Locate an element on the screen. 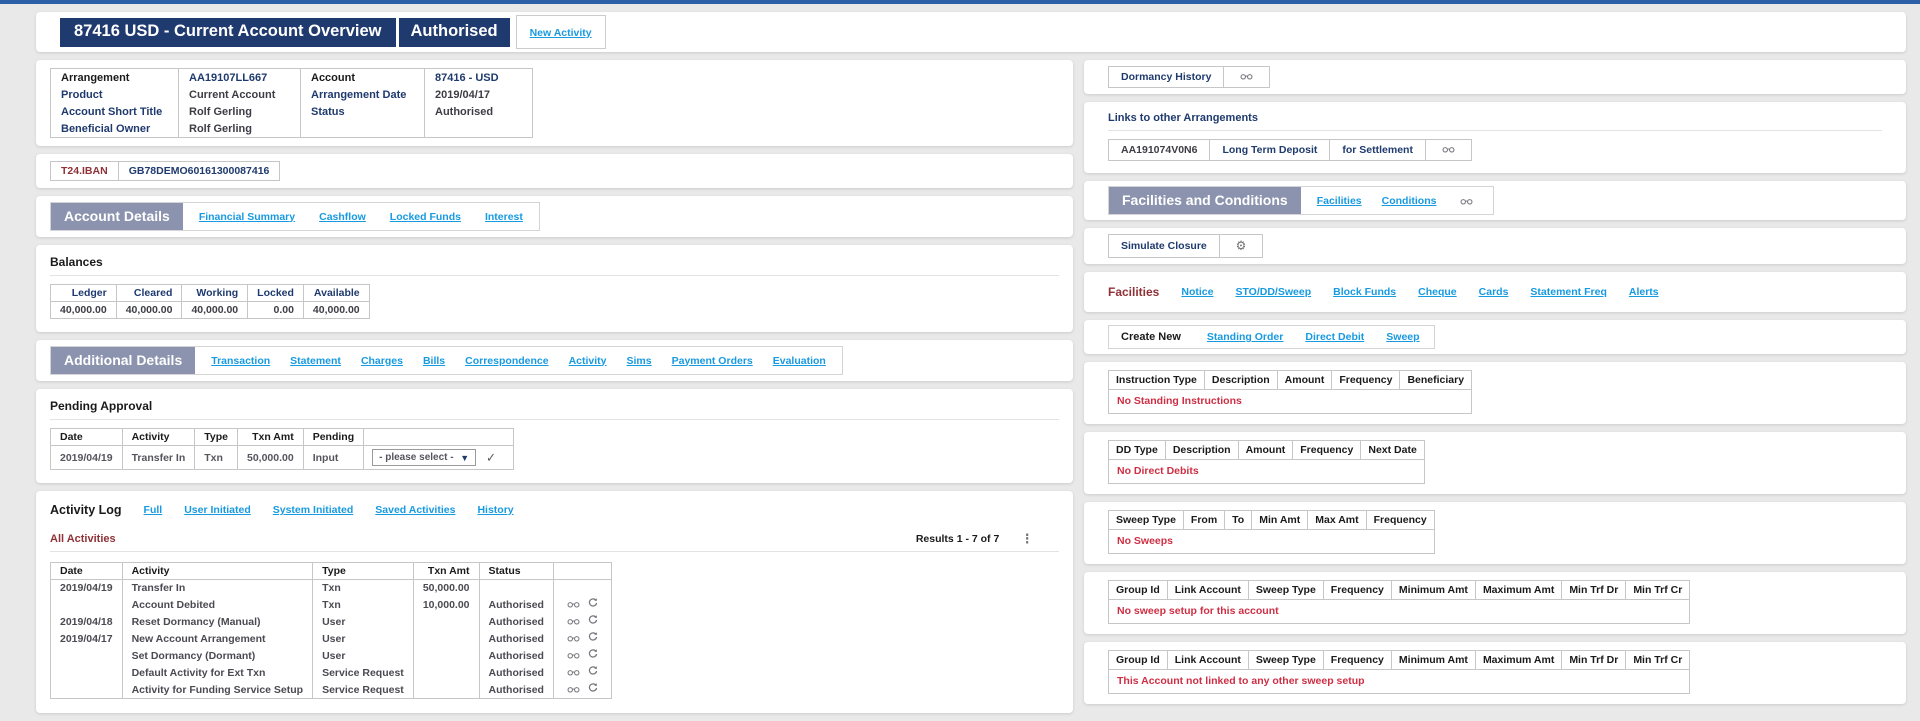  tab-interest: Interest is located at coordinates (504, 217).